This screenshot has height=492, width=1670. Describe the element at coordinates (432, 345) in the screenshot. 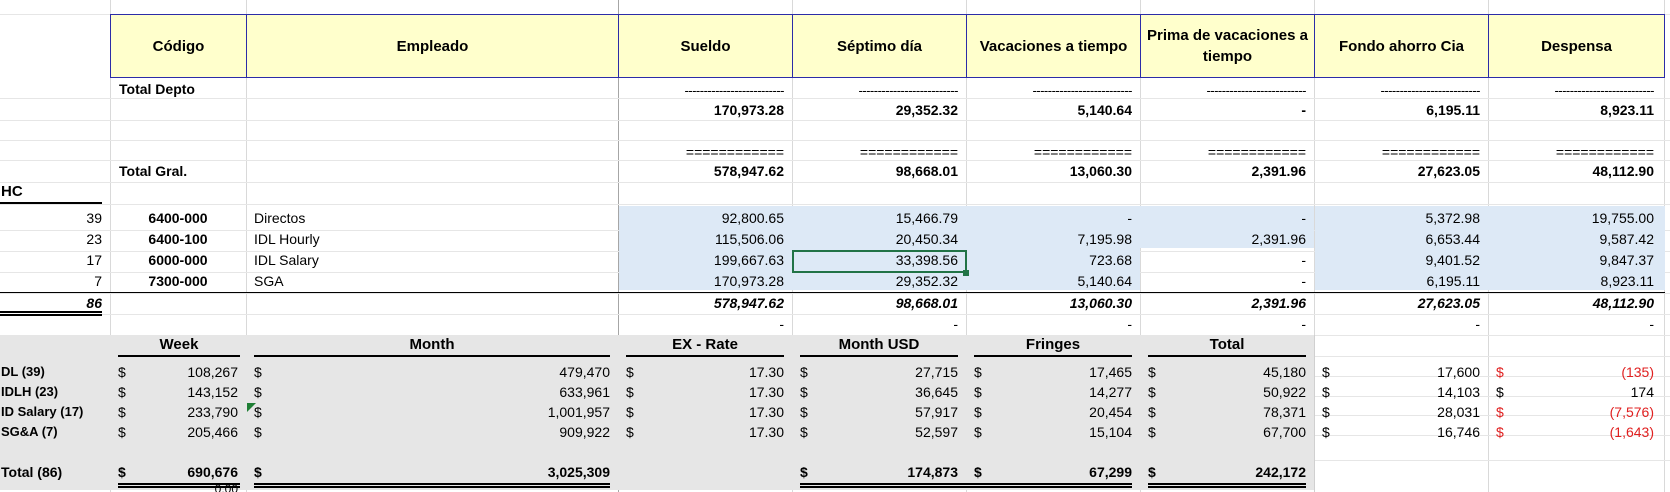

I see `summary-header-month: Month` at that location.